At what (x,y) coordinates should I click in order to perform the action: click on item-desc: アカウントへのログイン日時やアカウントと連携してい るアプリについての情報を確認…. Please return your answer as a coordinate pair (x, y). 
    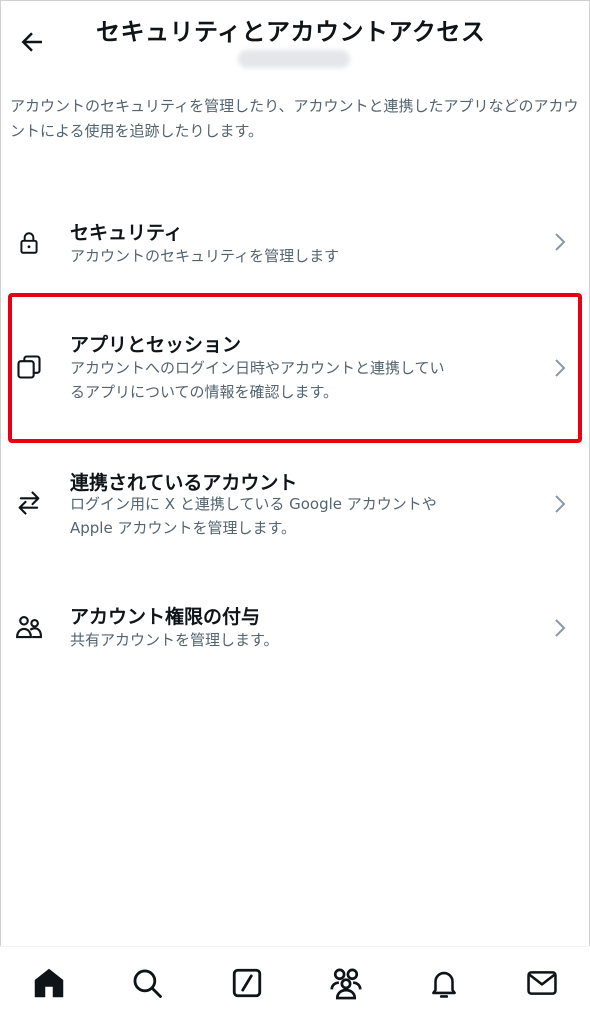
    Looking at the image, I should click on (300, 380).